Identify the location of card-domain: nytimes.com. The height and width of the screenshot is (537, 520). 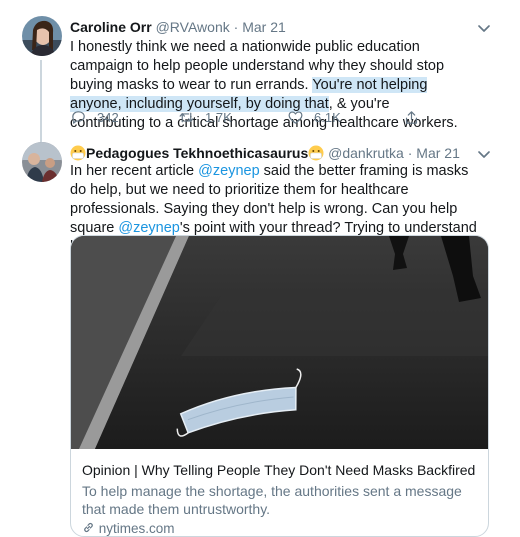
(128, 528).